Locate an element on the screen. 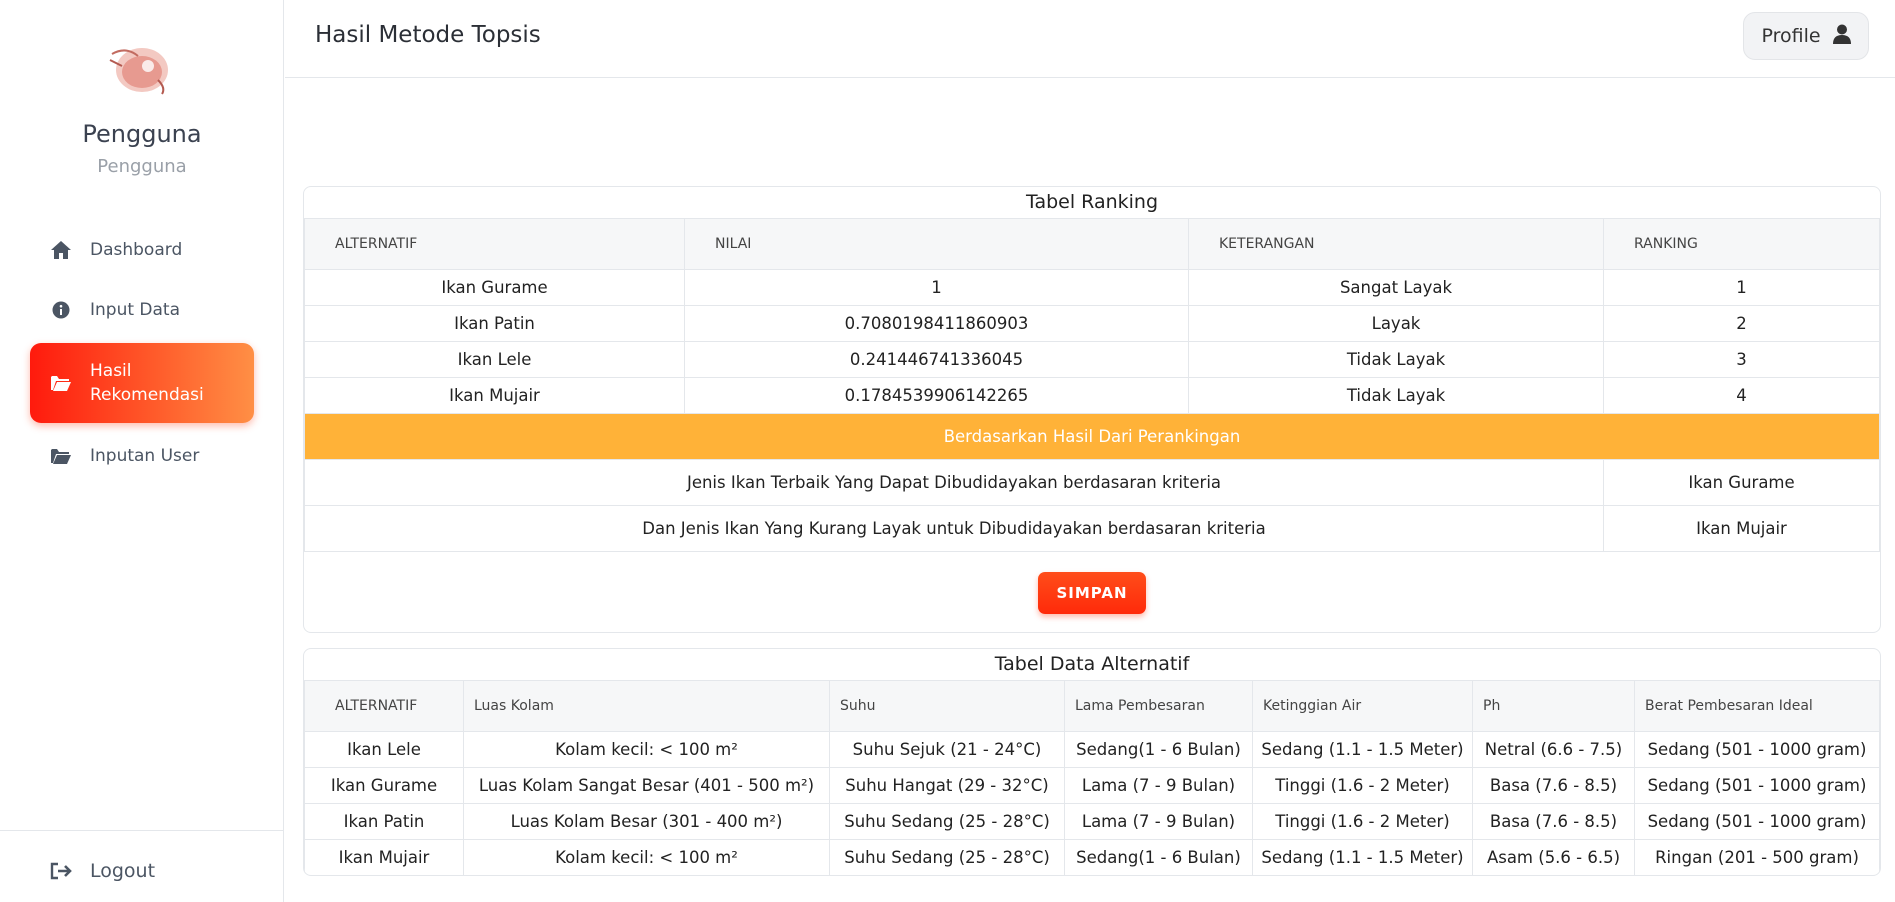 Image resolution: width=1895 pixels, height=902 pixels. sidebar-item-inputan-user: Inputan User is located at coordinates (142, 456).